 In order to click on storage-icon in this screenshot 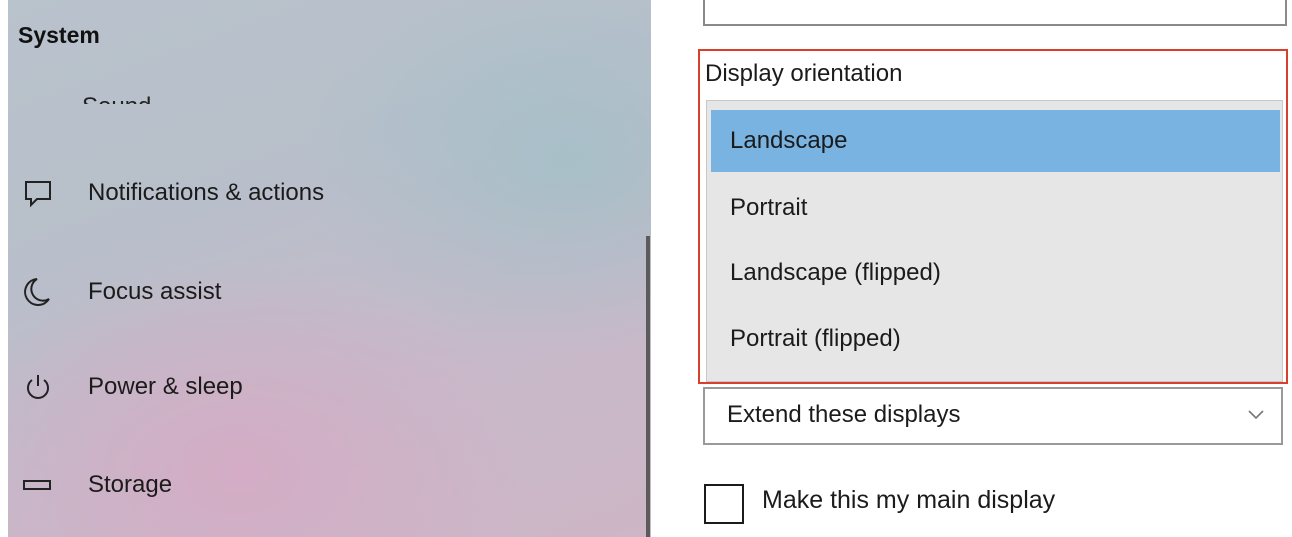, I will do `click(38, 485)`.